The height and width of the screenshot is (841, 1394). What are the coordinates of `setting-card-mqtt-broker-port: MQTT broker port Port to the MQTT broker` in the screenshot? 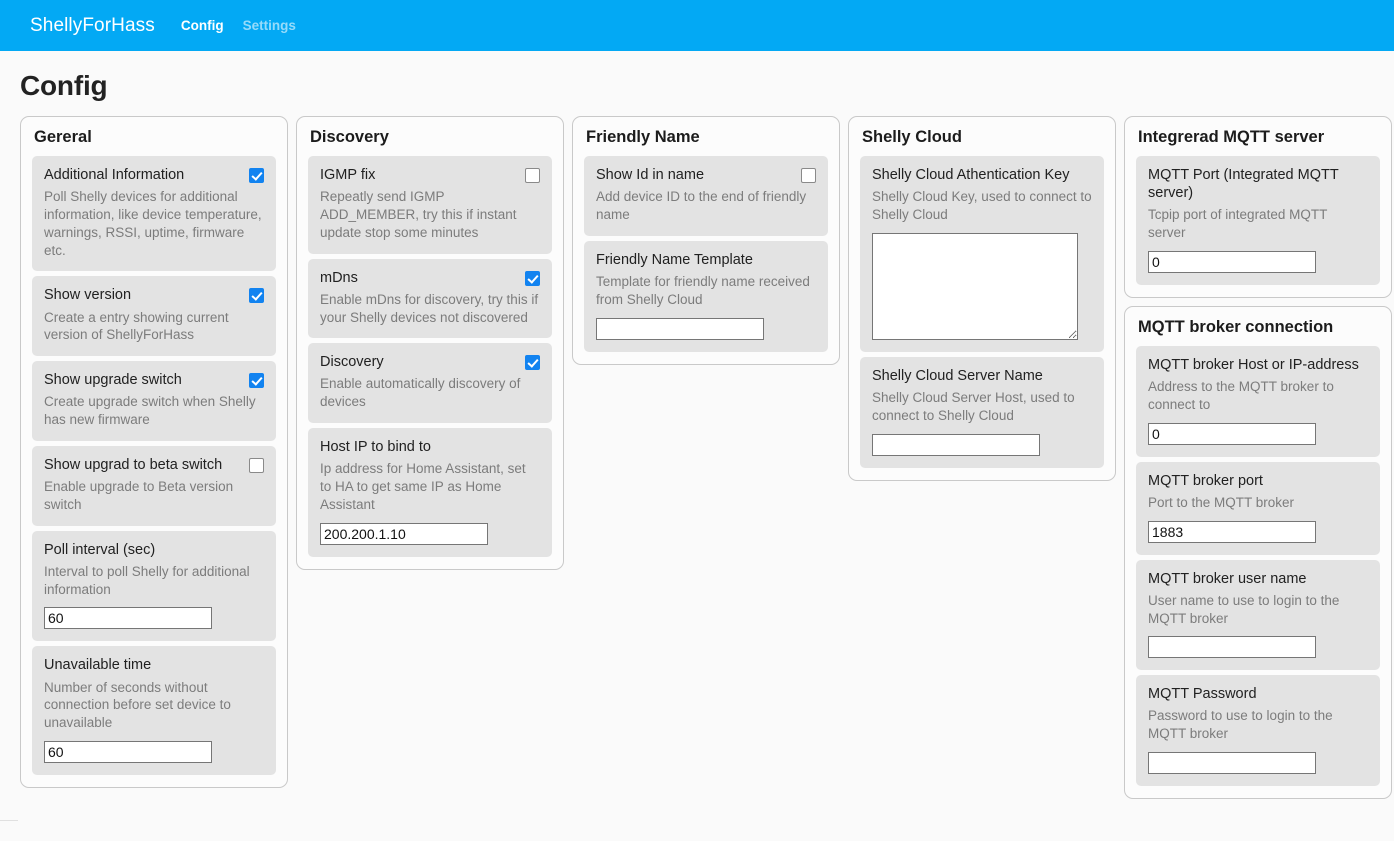 It's located at (1258, 508).